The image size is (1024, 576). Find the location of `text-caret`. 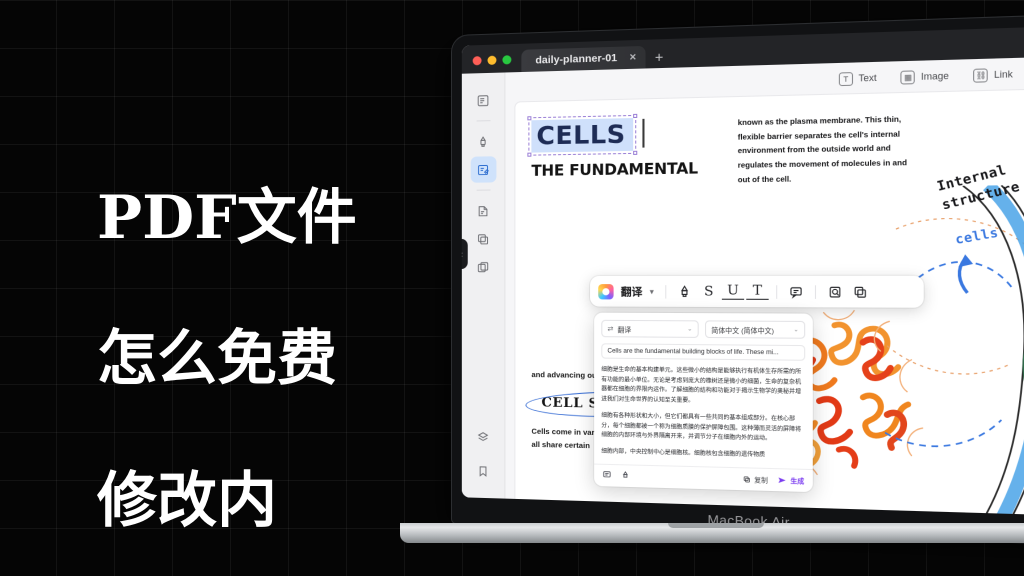

text-caret is located at coordinates (643, 133).